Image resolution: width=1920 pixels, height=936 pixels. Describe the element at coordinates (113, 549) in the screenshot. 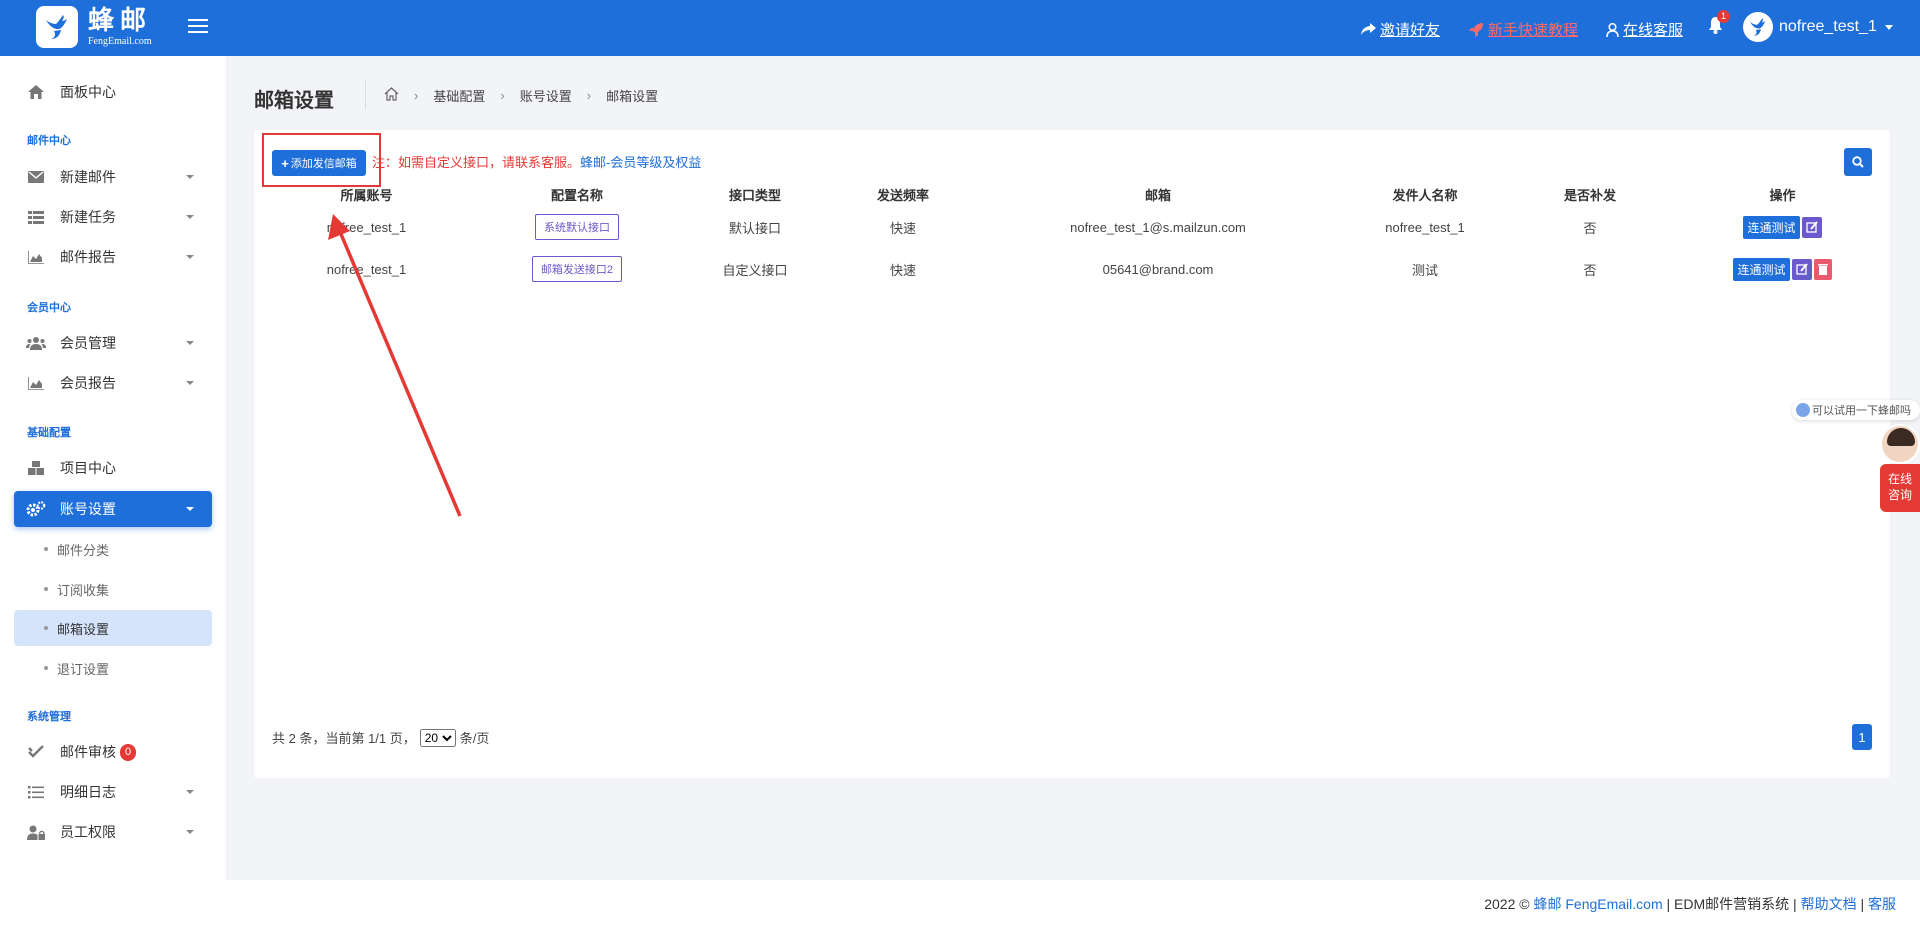

I see `sidebar-subitem-mail-category: 邮件分类` at that location.